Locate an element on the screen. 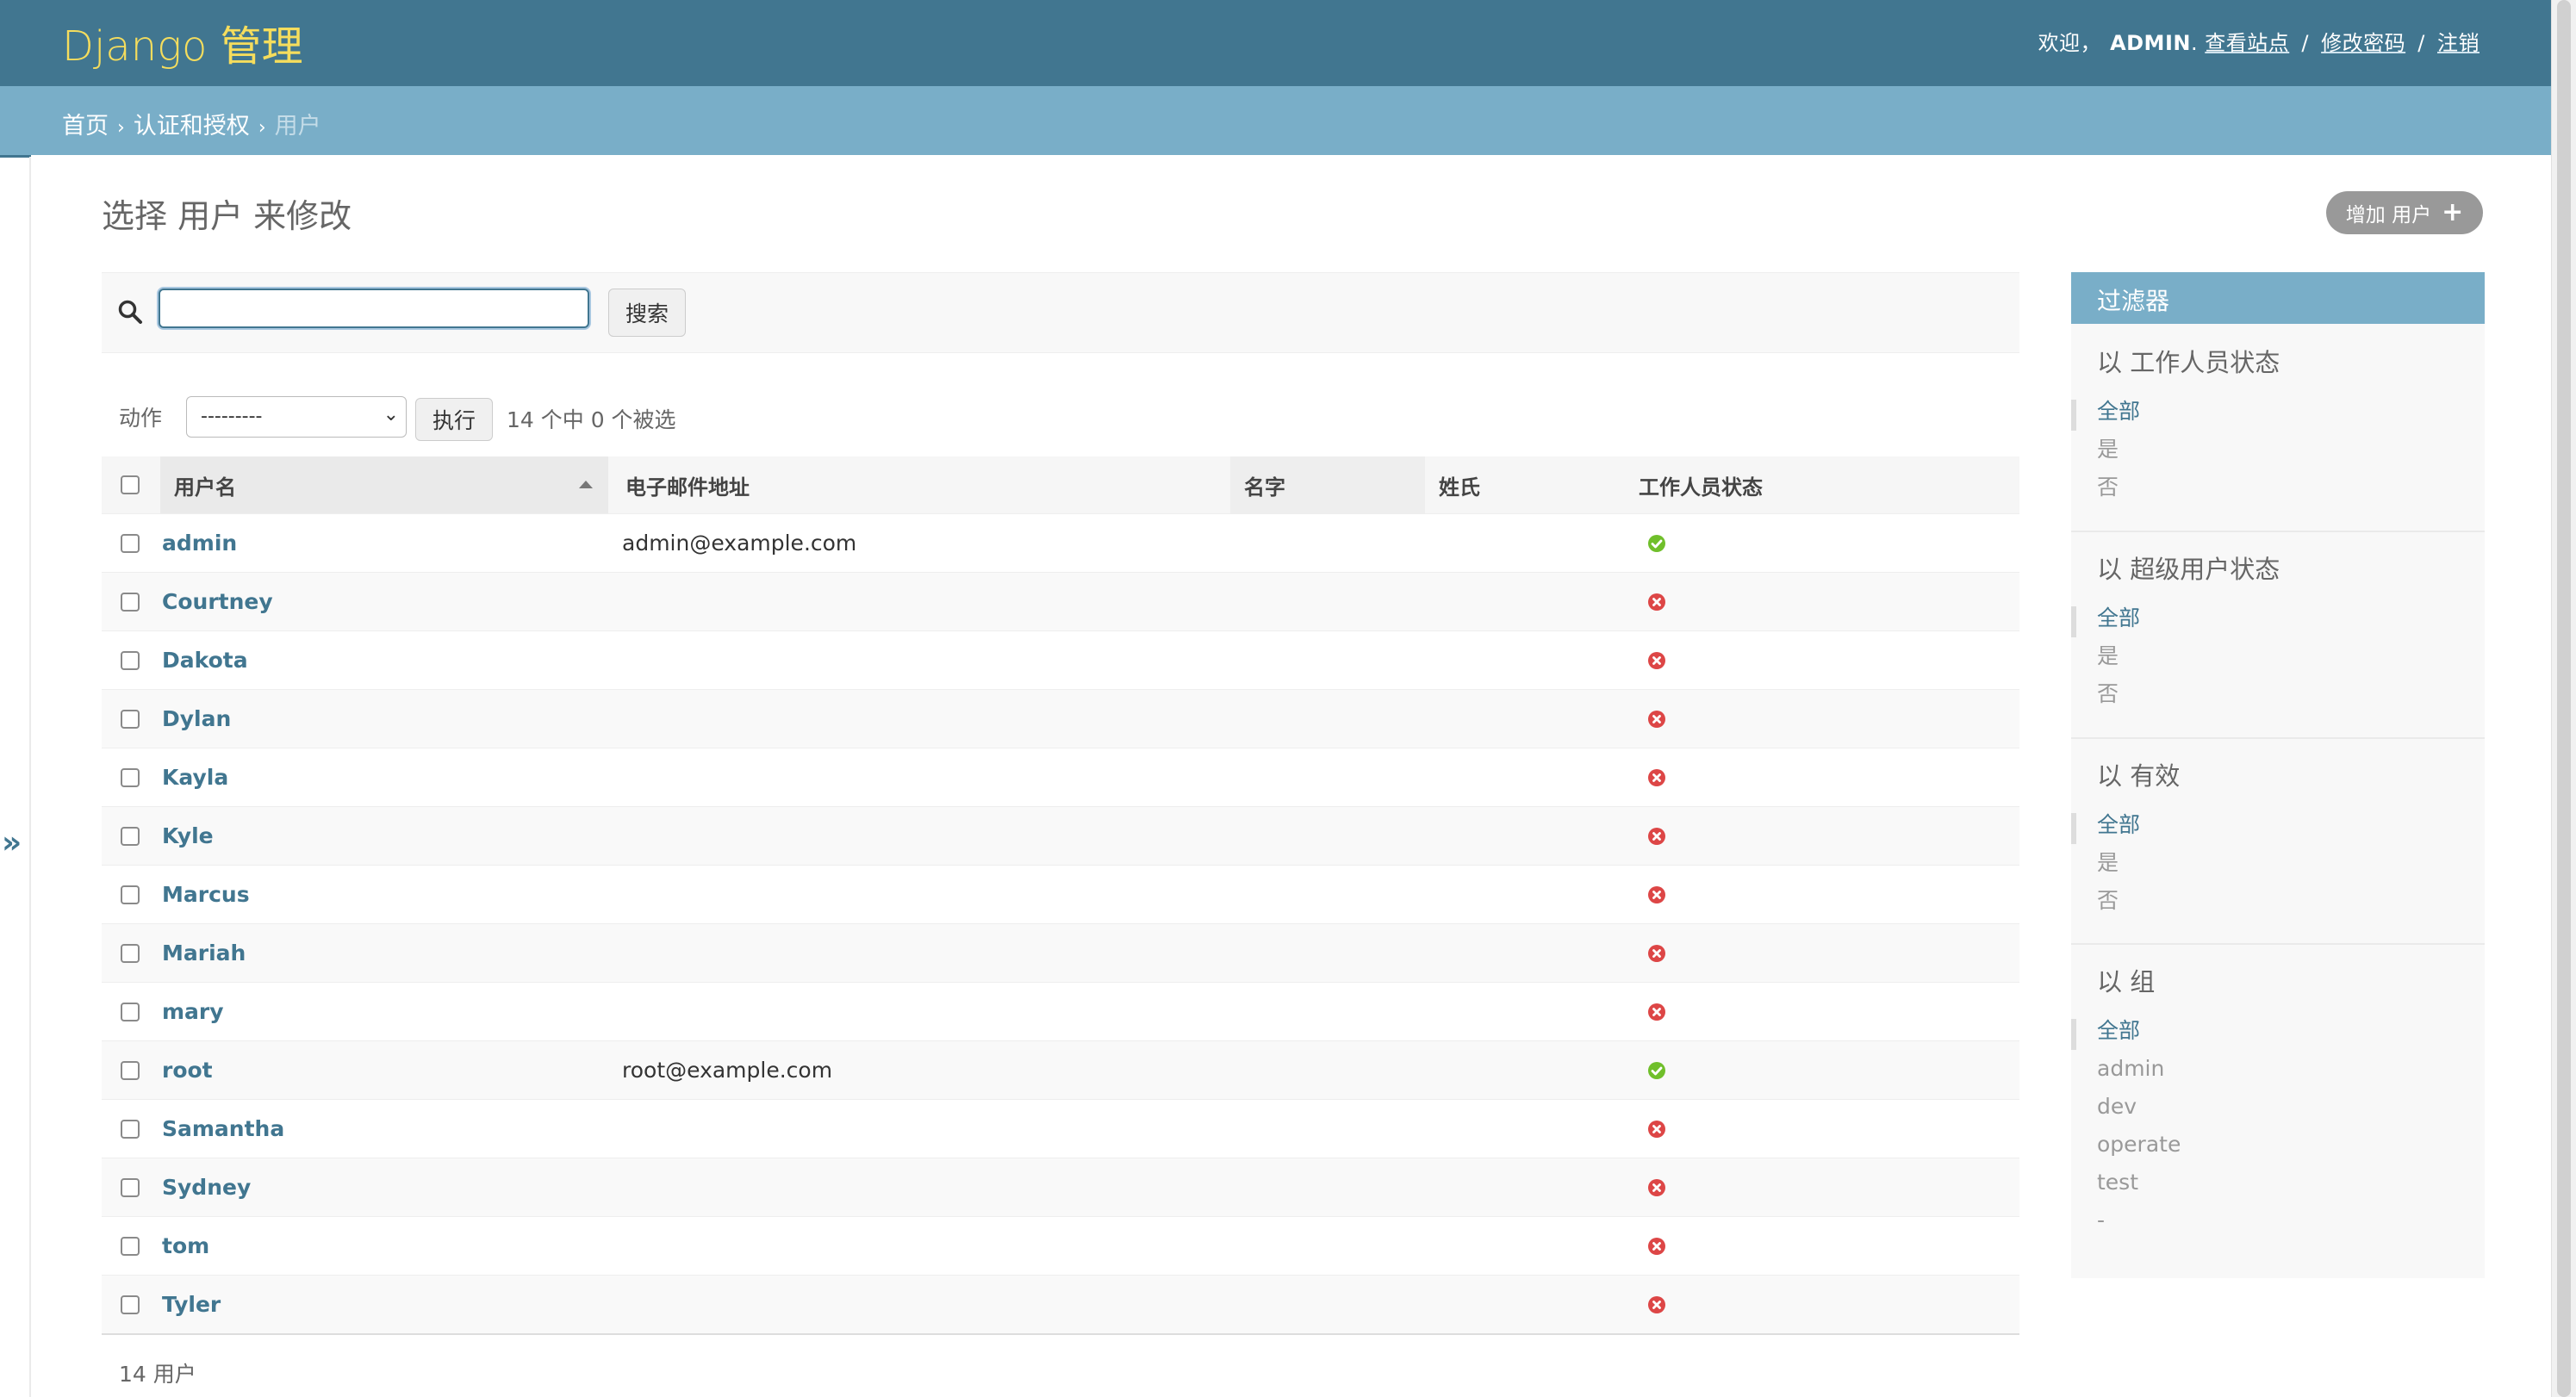 This screenshot has width=2576, height=1397. site-branding: Django 管理 is located at coordinates (183, 42).